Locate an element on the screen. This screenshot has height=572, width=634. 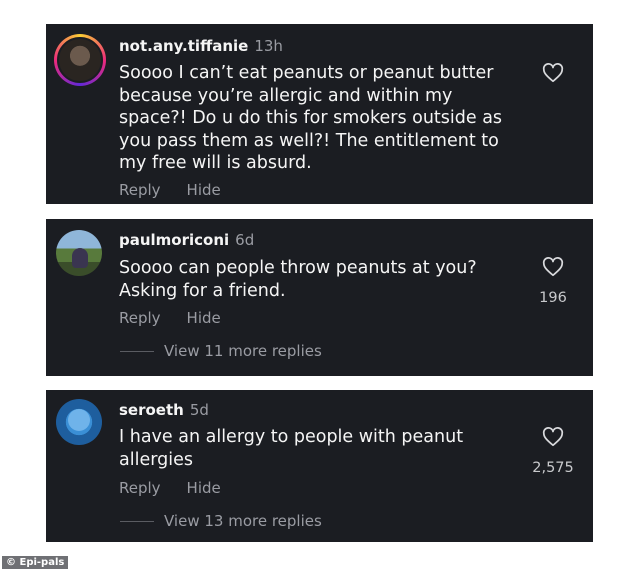
timestamp: 5d is located at coordinates (199, 410).